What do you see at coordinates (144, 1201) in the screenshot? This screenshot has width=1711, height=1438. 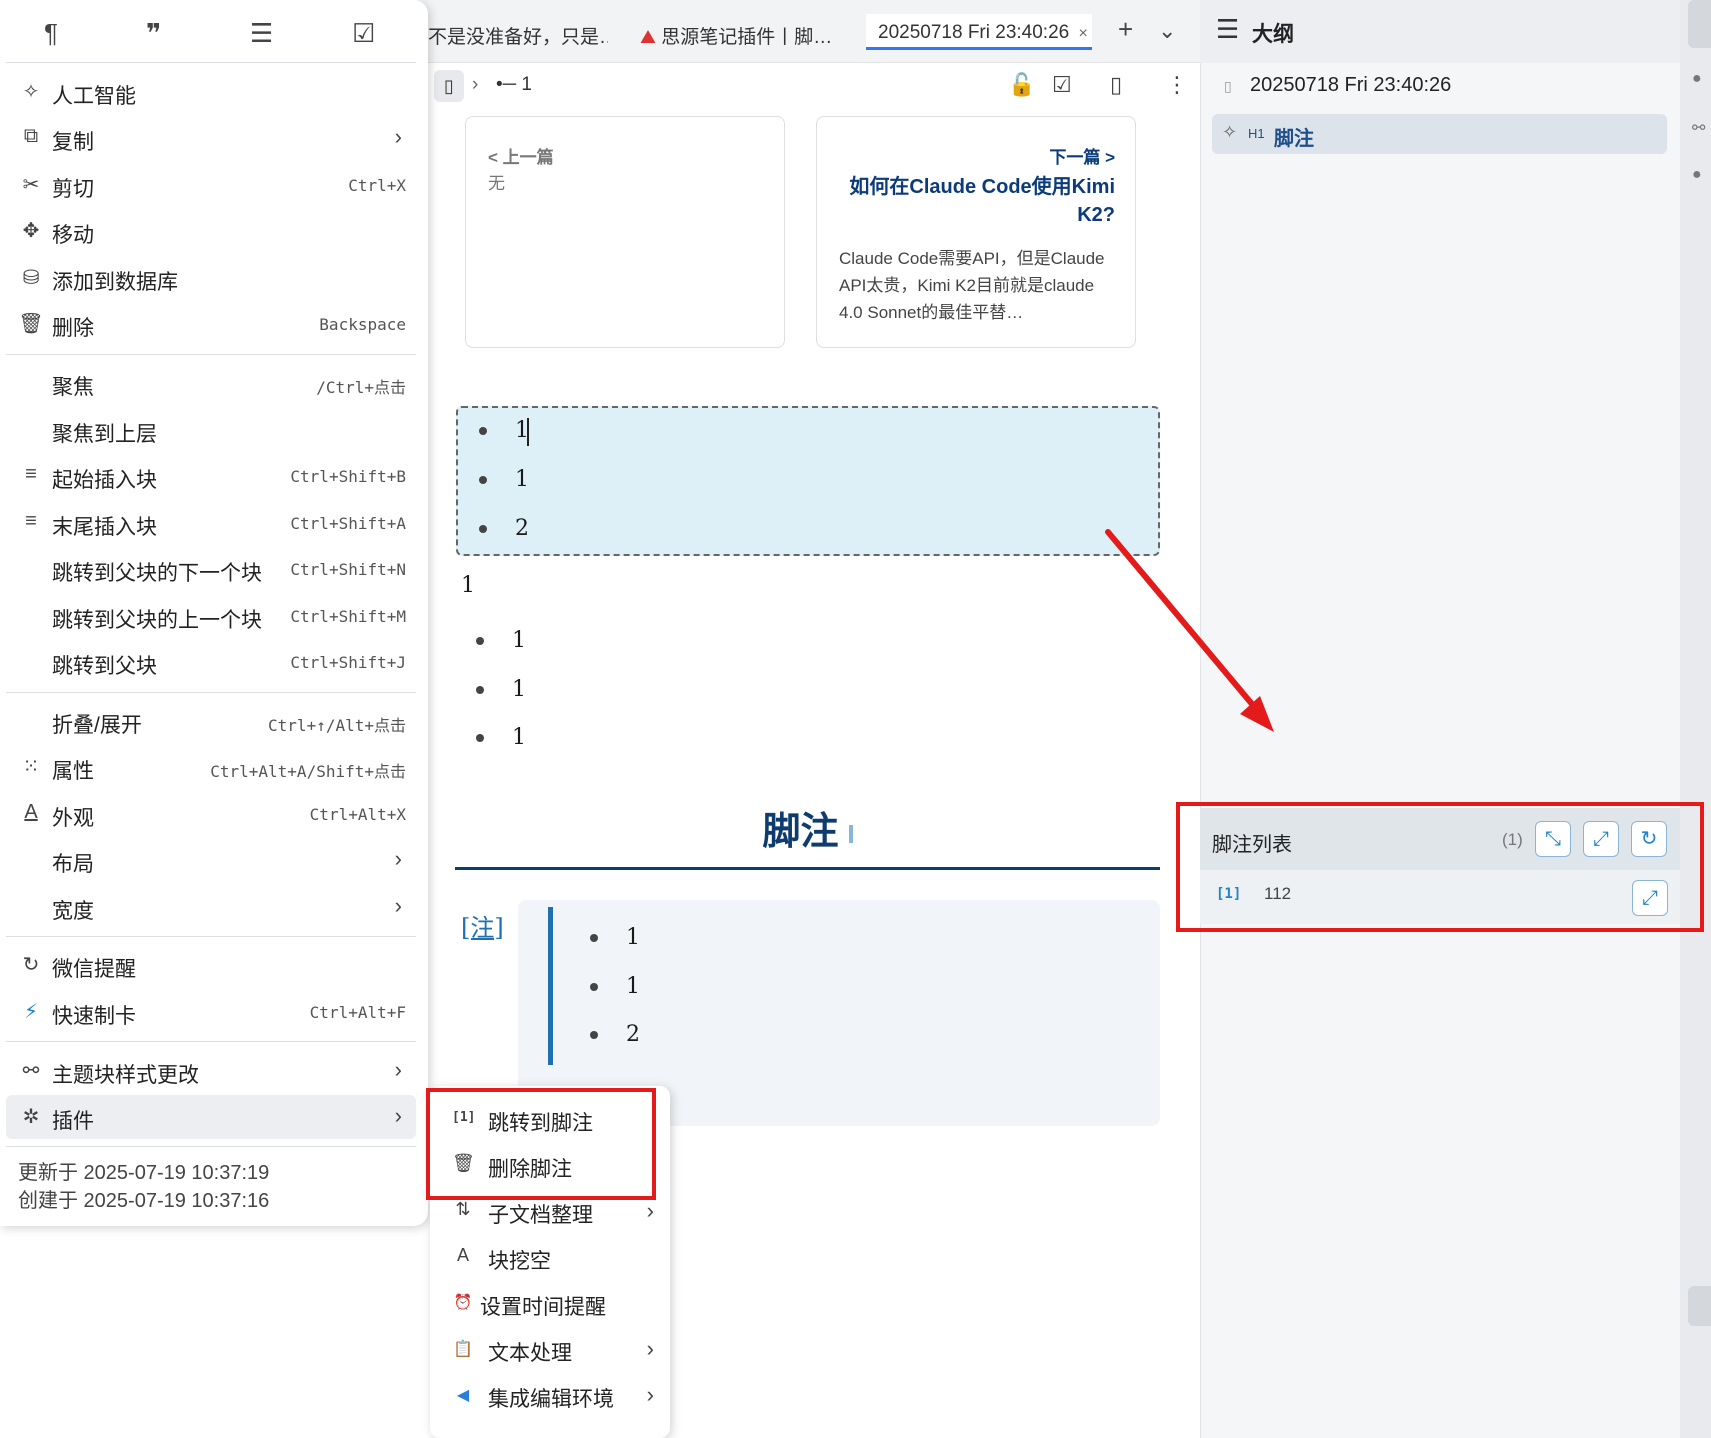 I see `created-time: 创建于 2025-07-19 10:37:16` at bounding box center [144, 1201].